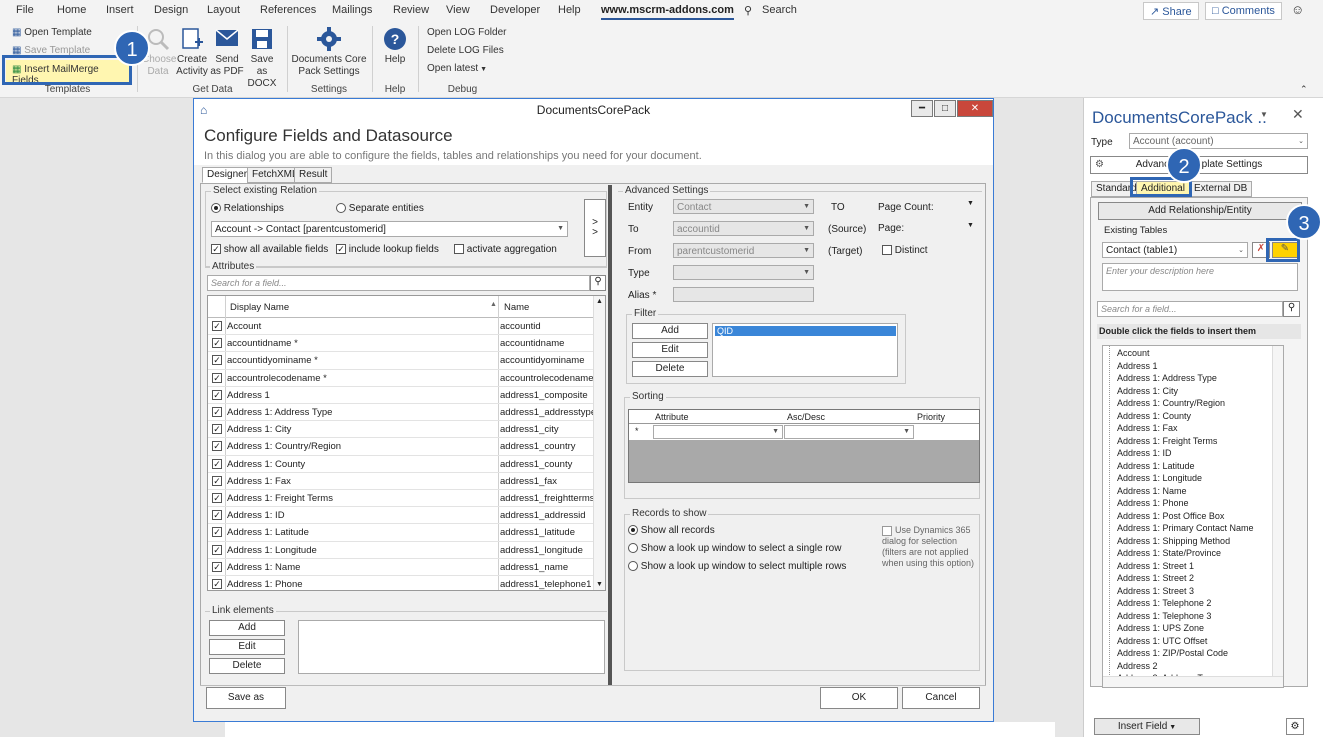 Image resolution: width=1323 pixels, height=737 pixels. What do you see at coordinates (1155, 566) in the screenshot?
I see `list-item: Address 1: Street 1` at bounding box center [1155, 566].